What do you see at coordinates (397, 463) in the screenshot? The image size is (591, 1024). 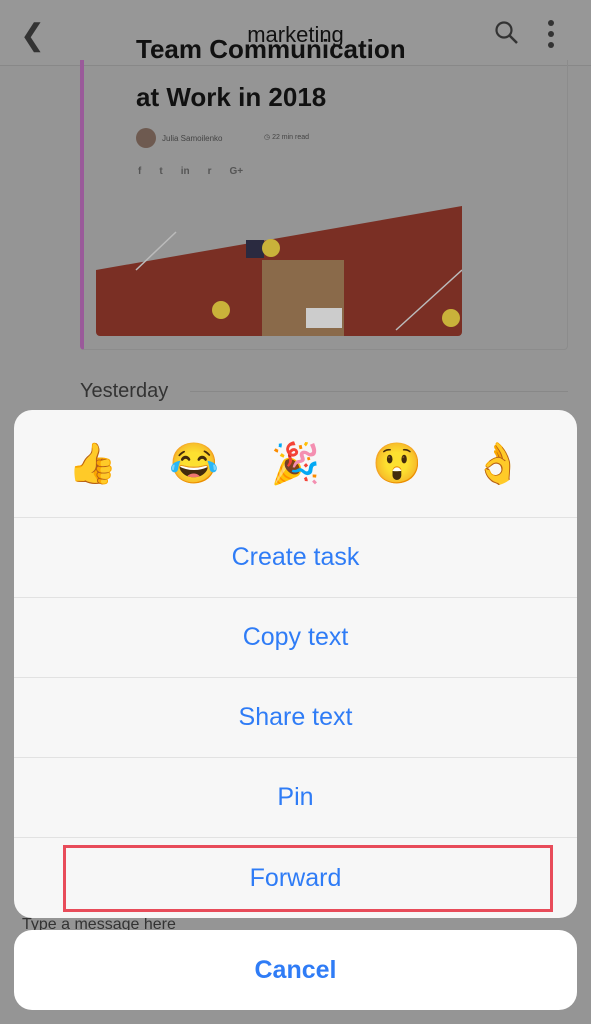 I see `astonished-reaction: 😲` at bounding box center [397, 463].